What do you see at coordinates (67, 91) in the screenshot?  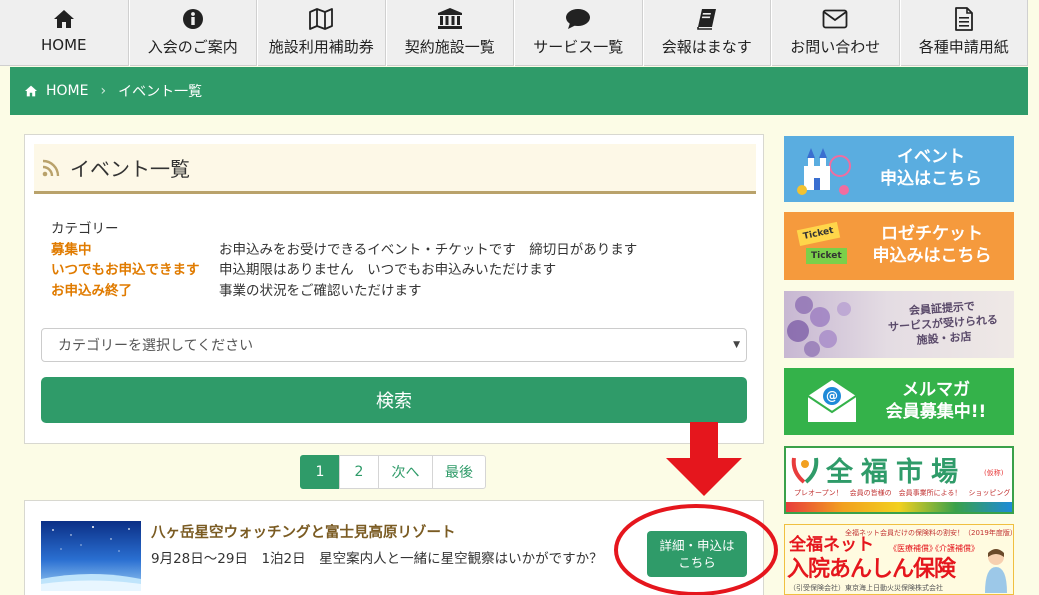 I see `breadcrumb-home-link: HOME` at bounding box center [67, 91].